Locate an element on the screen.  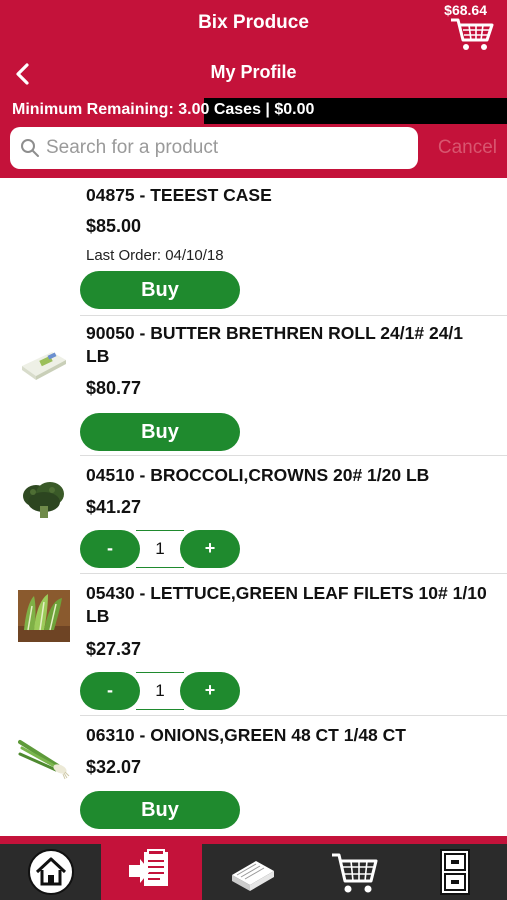
tab-order-list is located at coordinates (151, 872).